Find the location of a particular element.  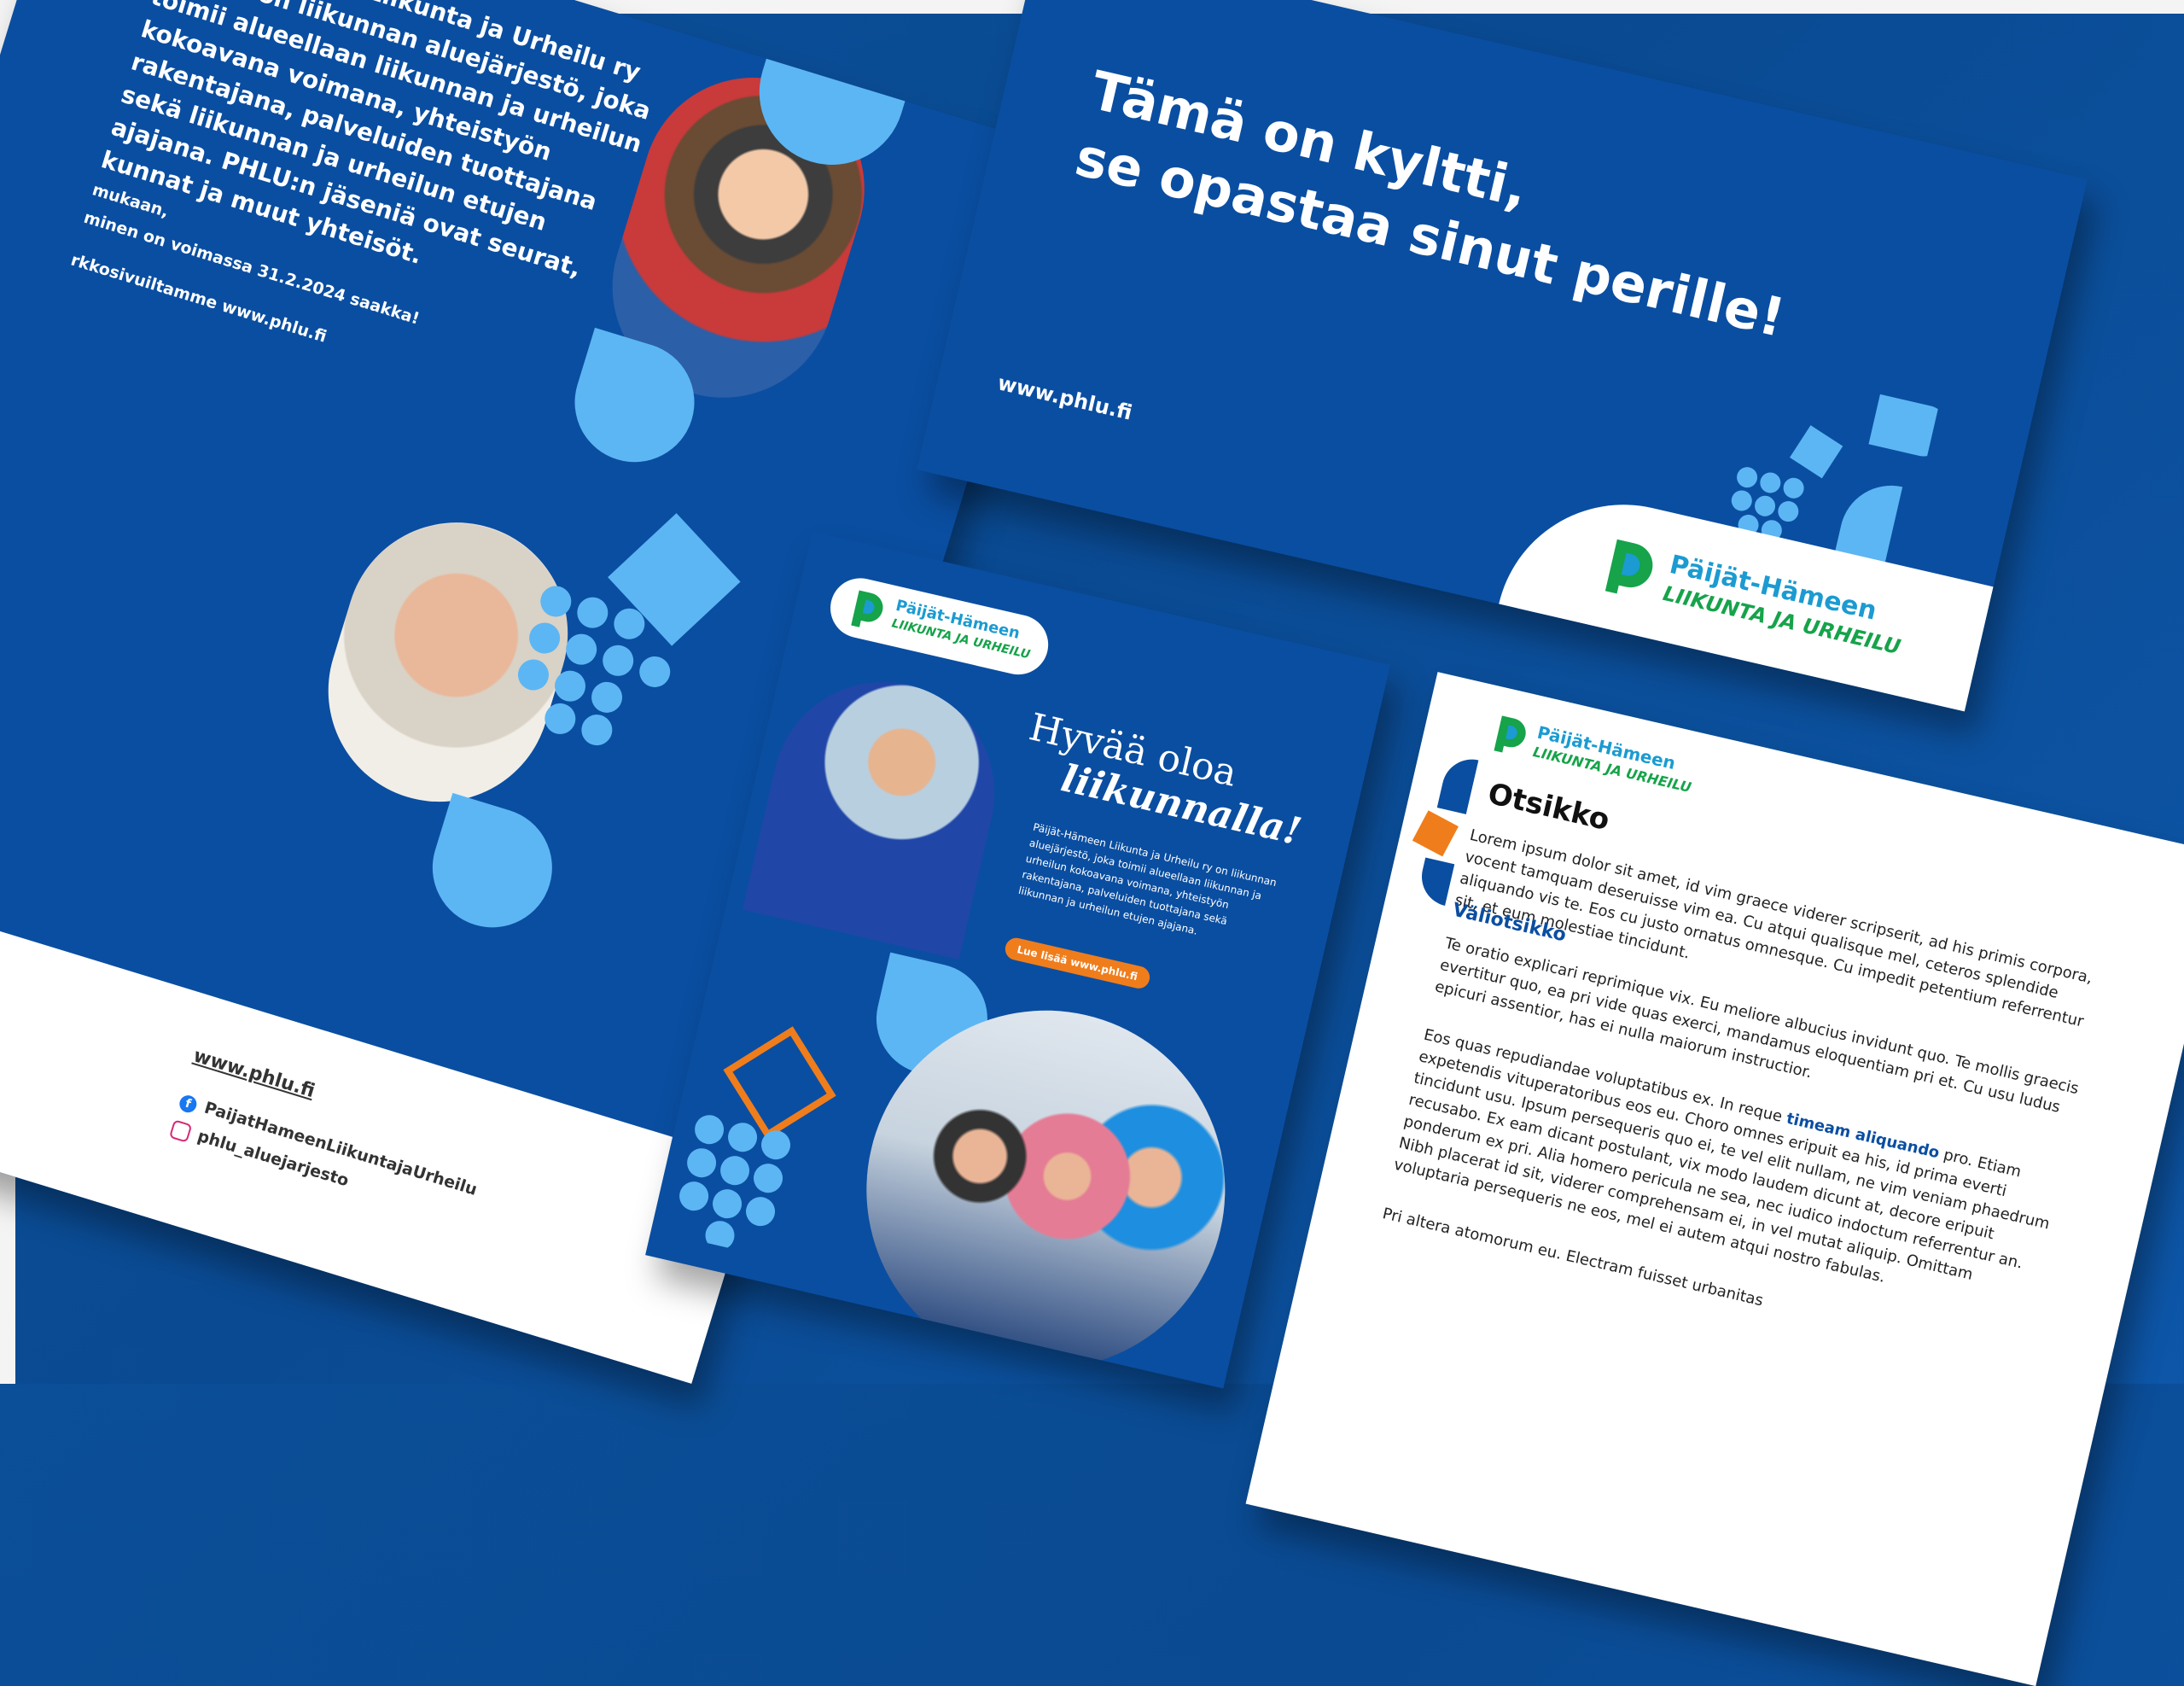

instagram-icon is located at coordinates (181, 1130).